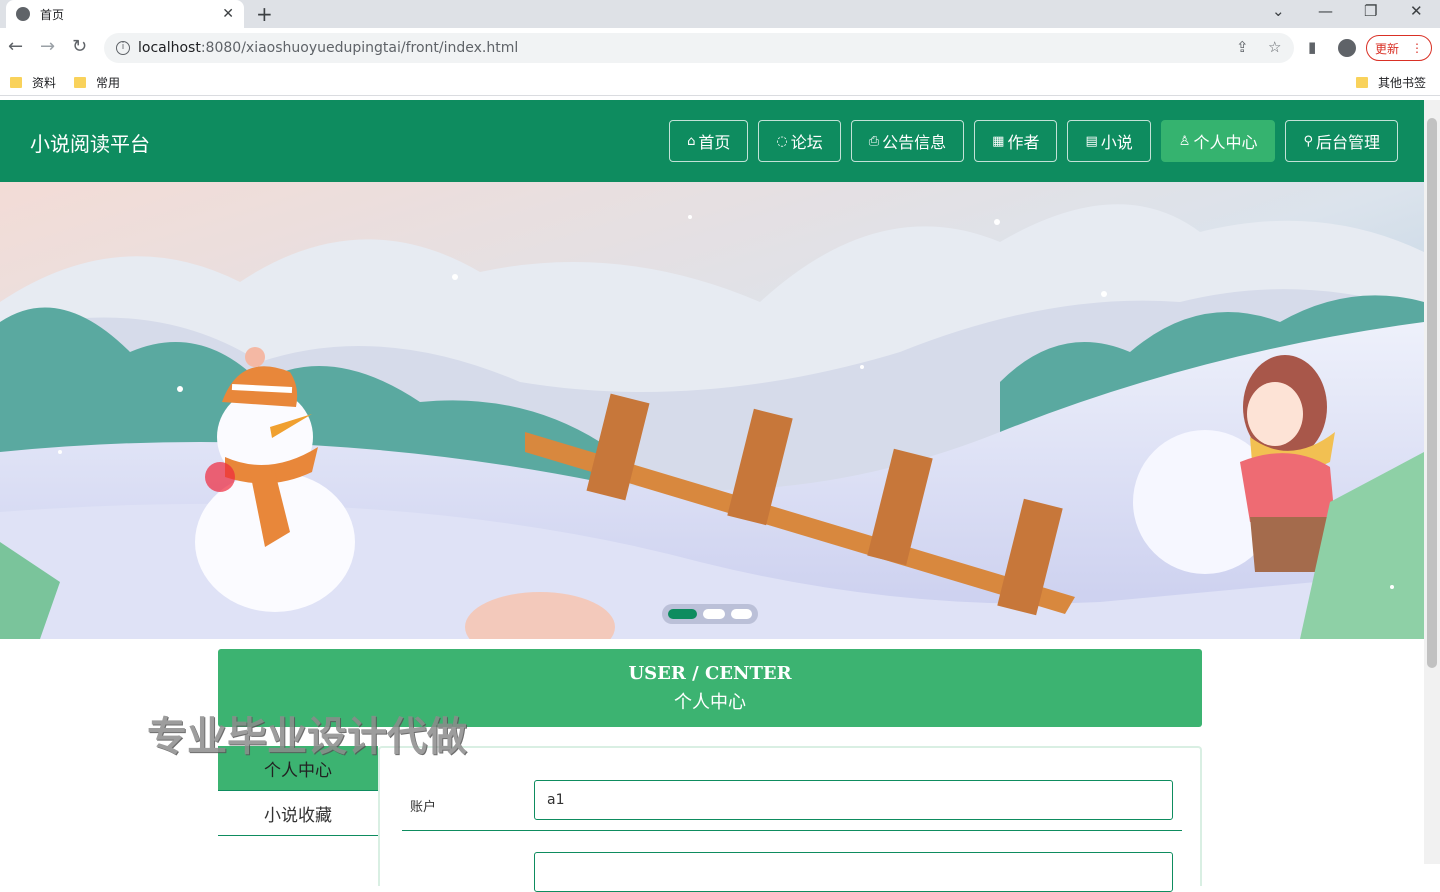 The image size is (1440, 892). What do you see at coordinates (33, 82) in the screenshot?
I see `bookmark-folder-ziliao: 资料` at bounding box center [33, 82].